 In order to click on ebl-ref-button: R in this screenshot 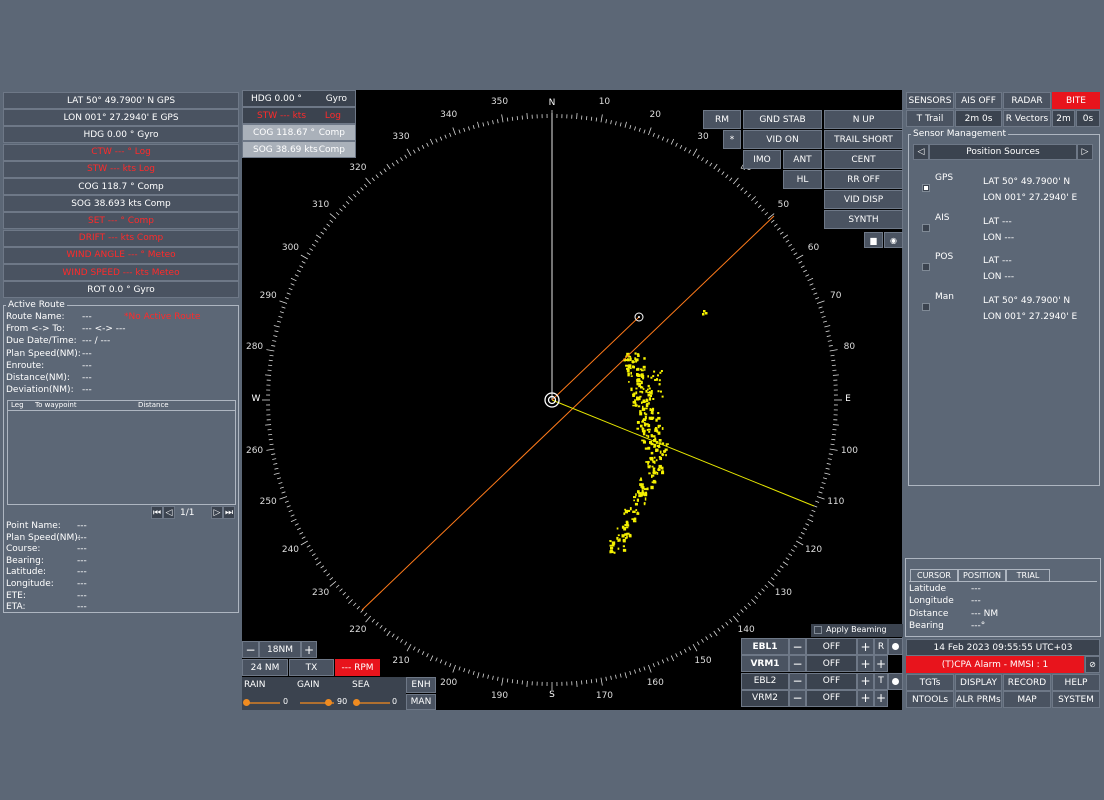, I will do `click(881, 646)`.